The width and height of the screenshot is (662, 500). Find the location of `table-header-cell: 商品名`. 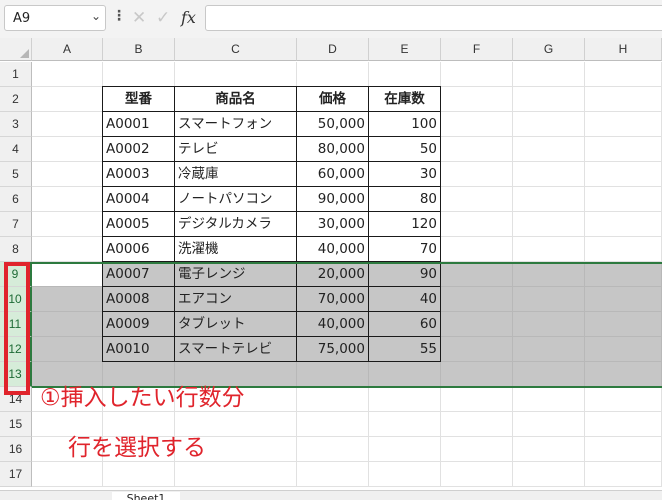

table-header-cell: 商品名 is located at coordinates (236, 99).